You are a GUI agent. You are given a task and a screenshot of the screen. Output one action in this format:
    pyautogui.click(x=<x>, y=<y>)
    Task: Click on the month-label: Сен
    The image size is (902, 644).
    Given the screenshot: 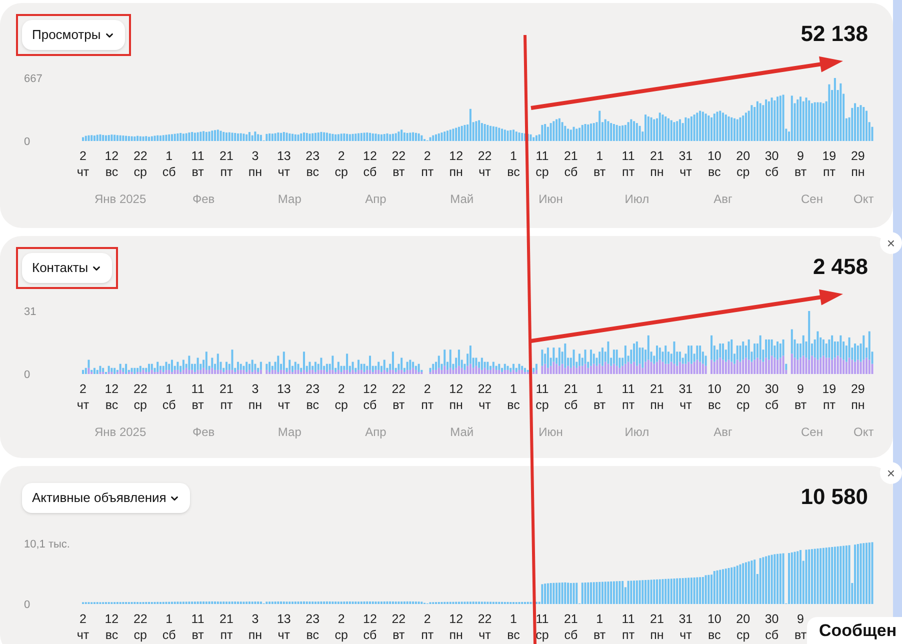 What is the action you would take?
    pyautogui.click(x=812, y=199)
    